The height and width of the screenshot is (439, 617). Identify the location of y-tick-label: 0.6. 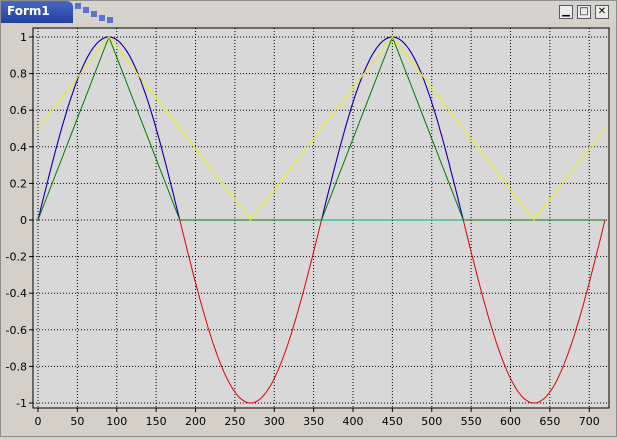
(19, 110).